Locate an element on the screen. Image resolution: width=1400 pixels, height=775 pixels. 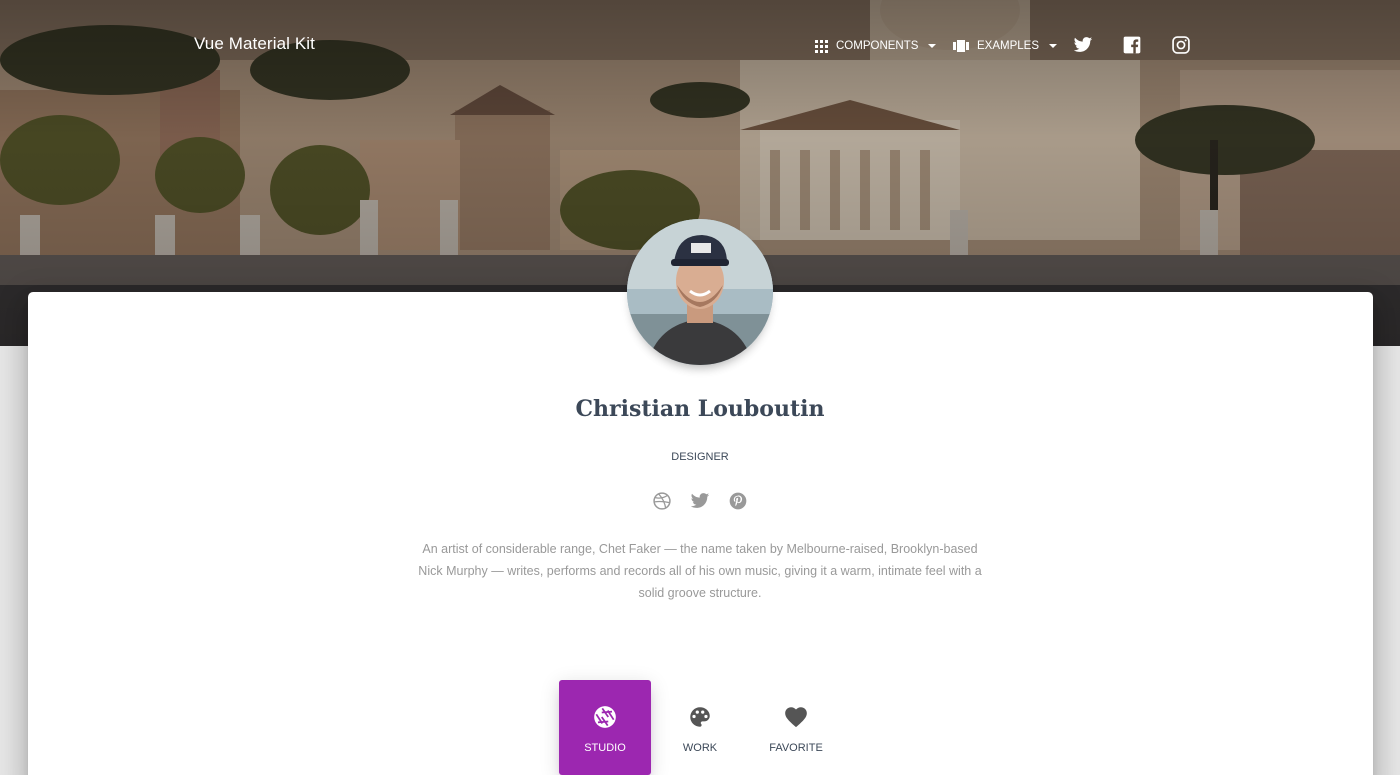
tab-favorite: Favorite is located at coordinates (796, 727).